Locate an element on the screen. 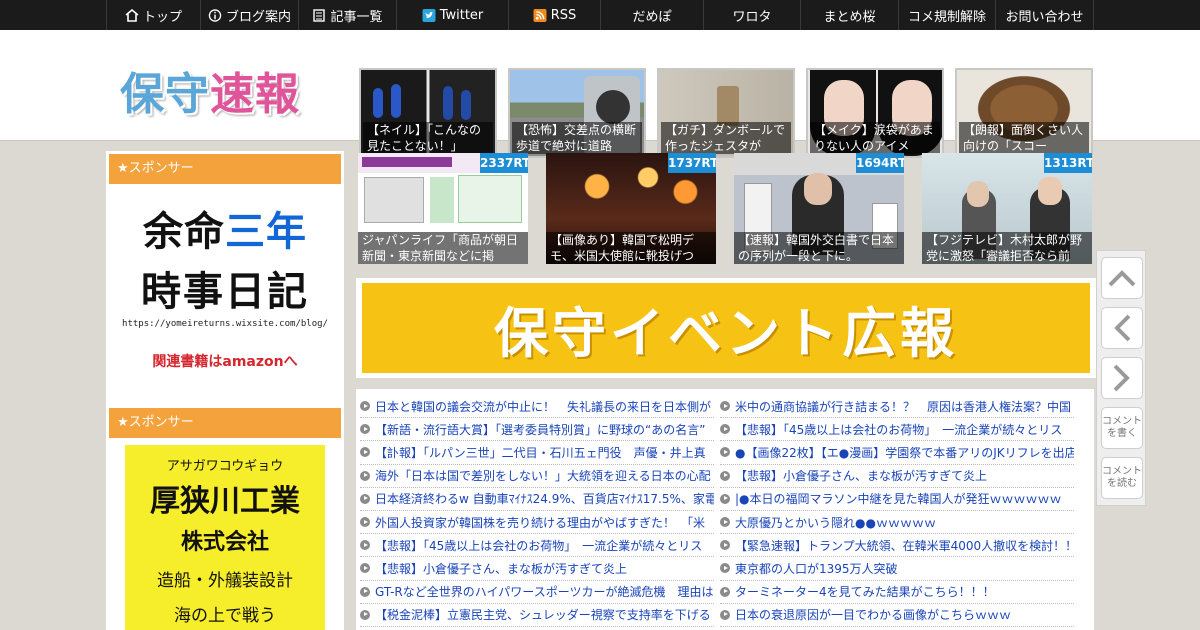 This screenshot has height=630, width=1200. rt-card: 1694RT 【速報】韓国外交白書で日本の序列が一段と下に。 is located at coordinates (819, 208).